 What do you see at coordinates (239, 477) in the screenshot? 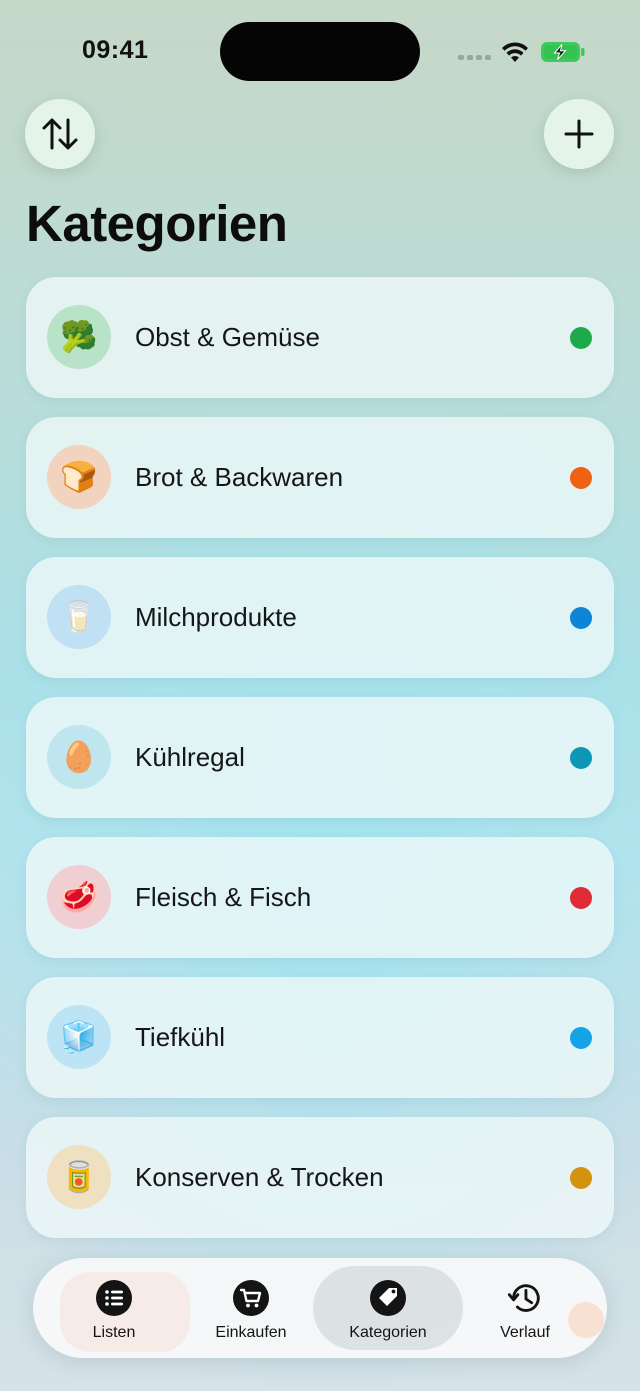
I see `category-label: Brot & Backwaren` at bounding box center [239, 477].